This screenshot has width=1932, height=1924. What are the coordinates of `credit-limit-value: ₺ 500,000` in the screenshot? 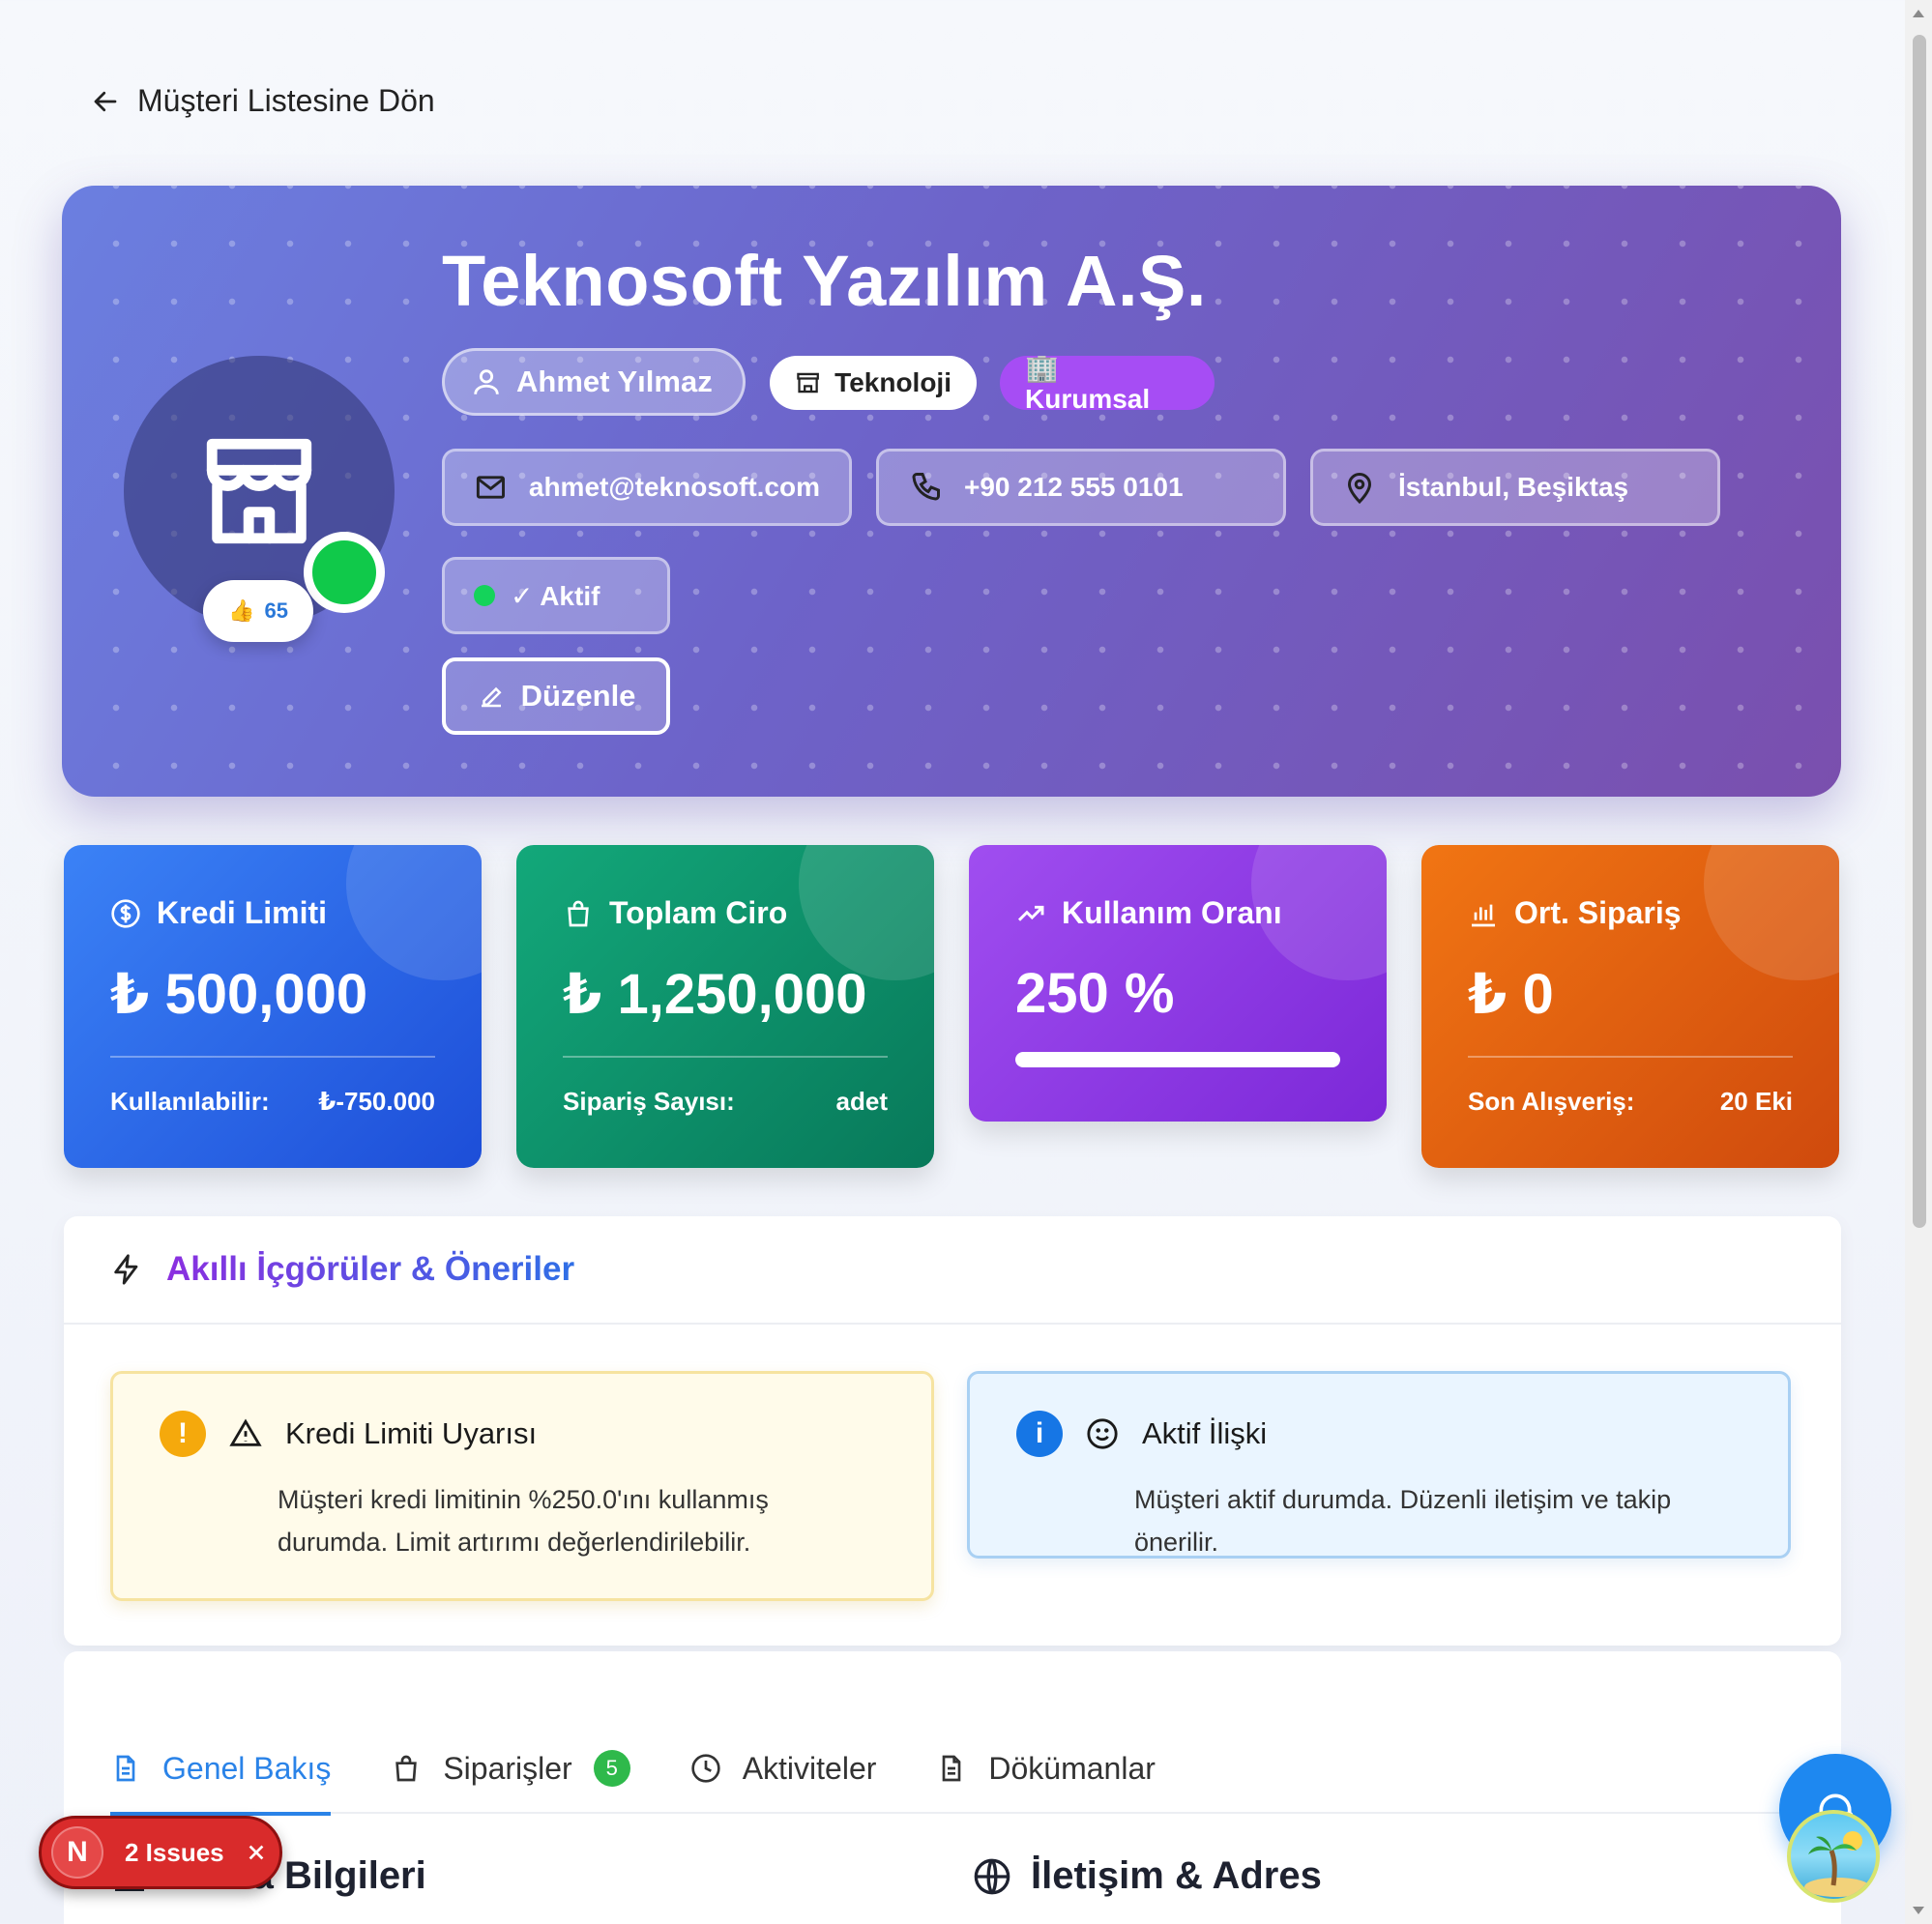 It's located at (239, 994).